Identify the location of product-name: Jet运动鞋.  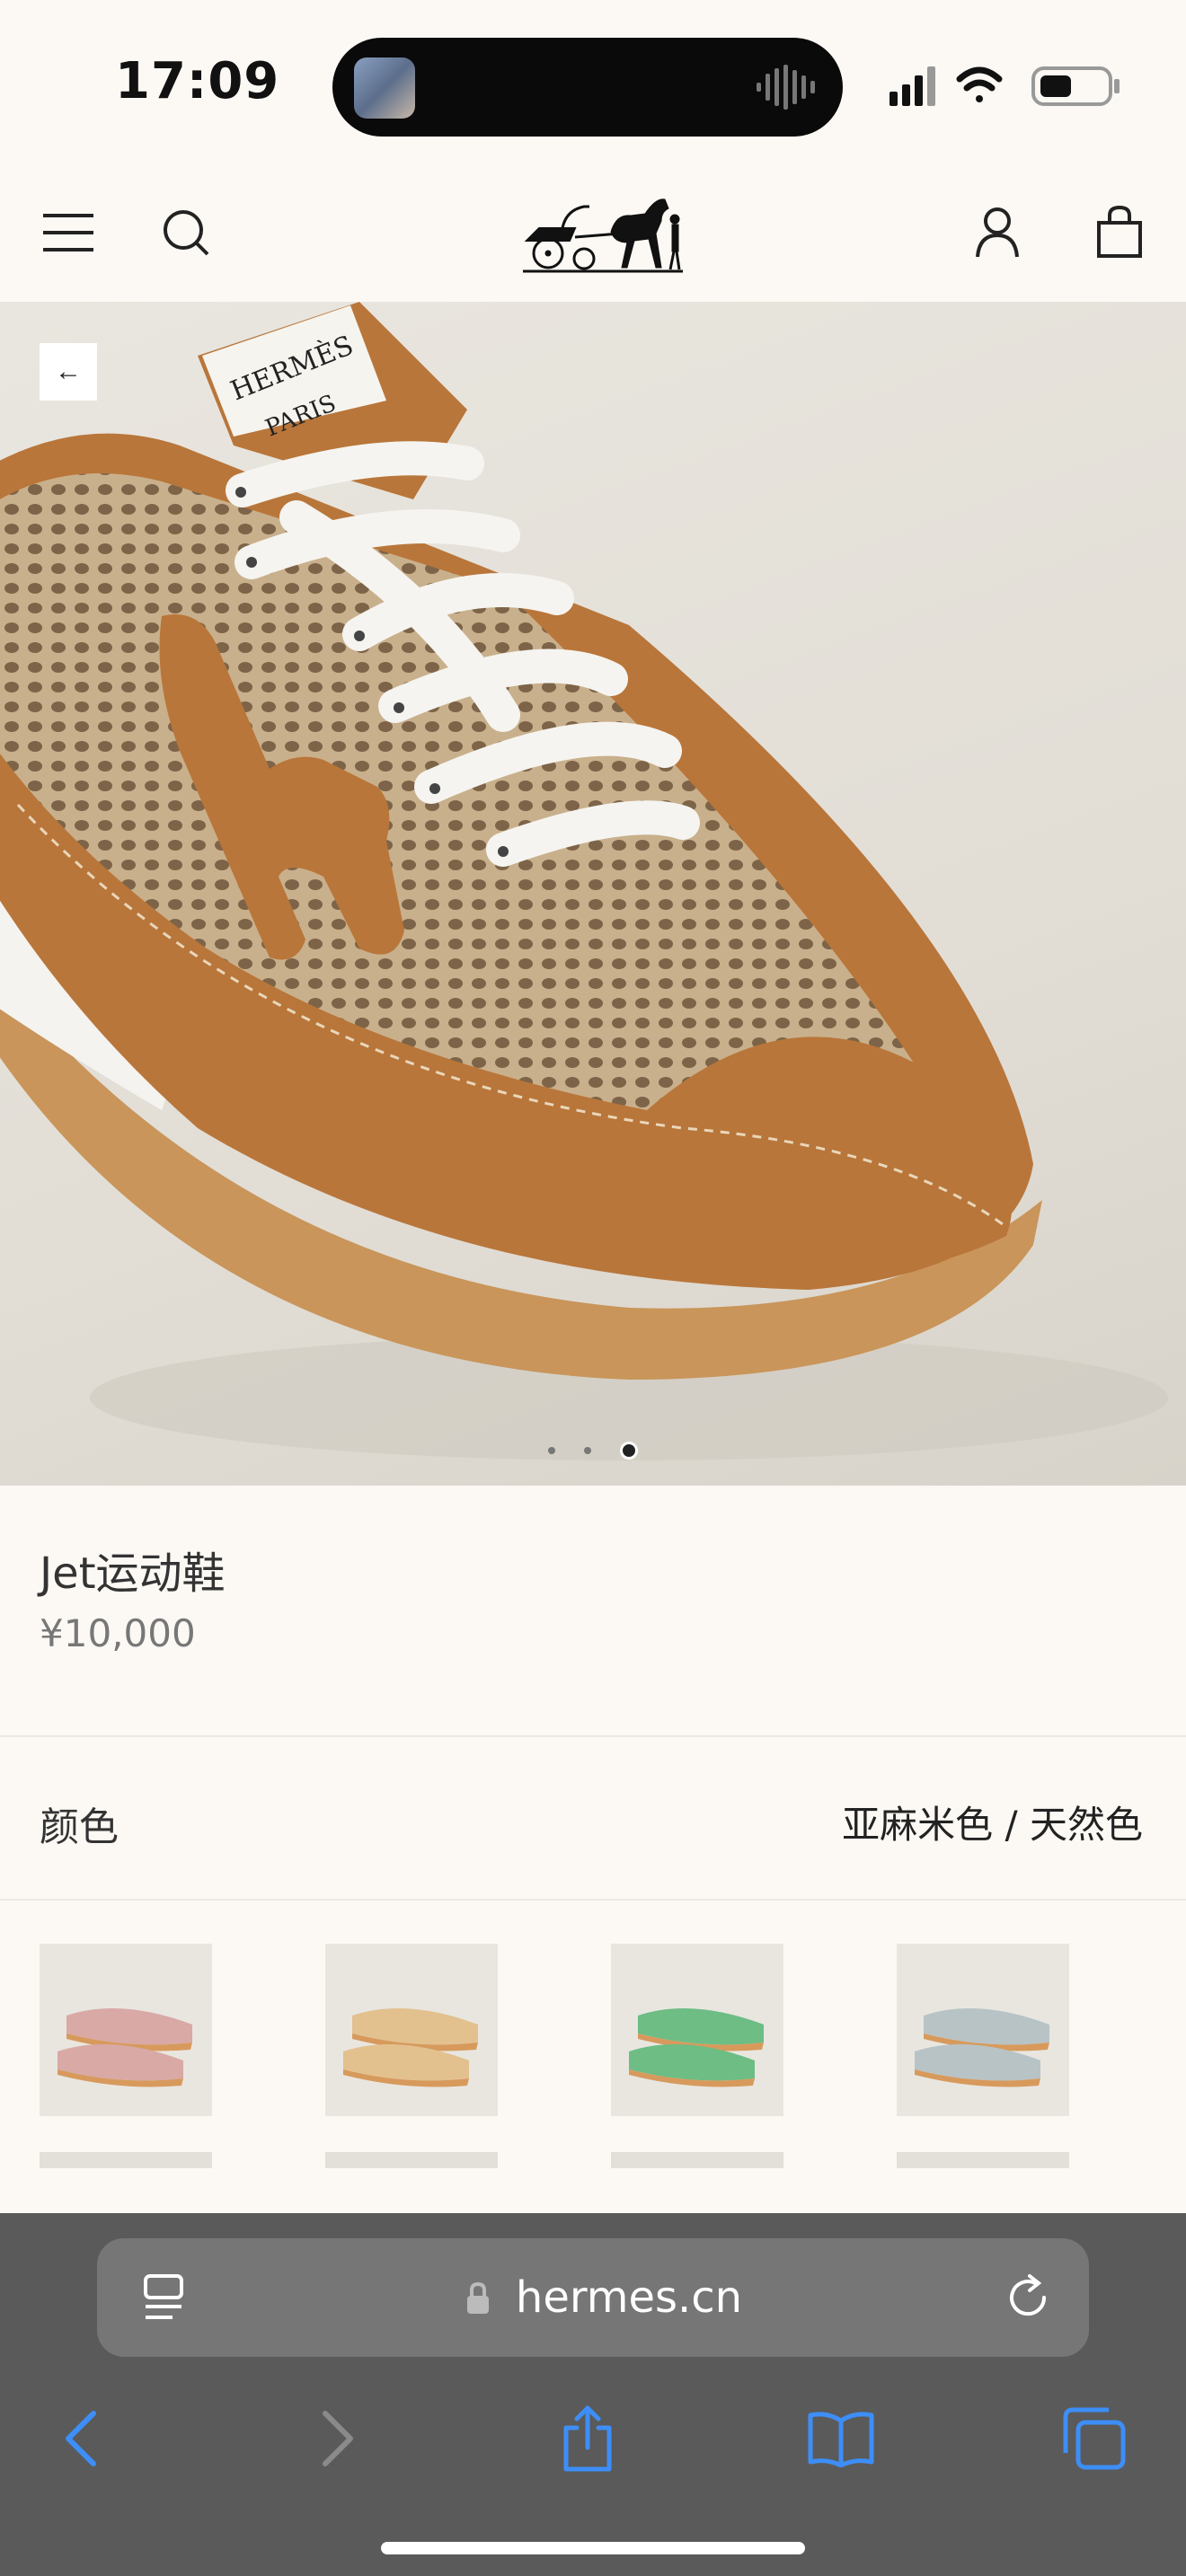
(133, 1573).